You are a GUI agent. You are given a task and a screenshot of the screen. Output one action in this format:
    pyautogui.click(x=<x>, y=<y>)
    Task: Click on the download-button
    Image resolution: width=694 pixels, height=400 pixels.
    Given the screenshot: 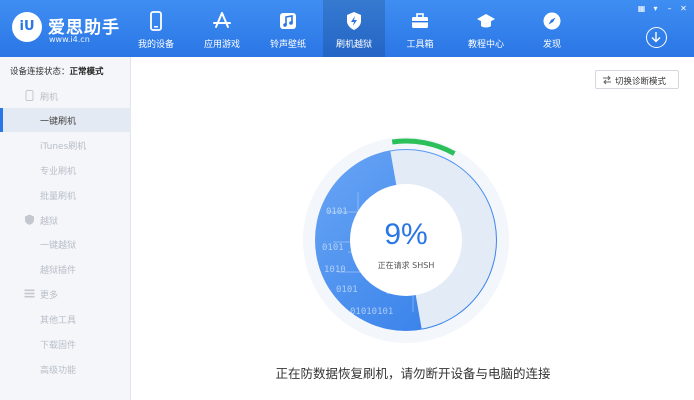 What is the action you would take?
    pyautogui.click(x=656, y=37)
    